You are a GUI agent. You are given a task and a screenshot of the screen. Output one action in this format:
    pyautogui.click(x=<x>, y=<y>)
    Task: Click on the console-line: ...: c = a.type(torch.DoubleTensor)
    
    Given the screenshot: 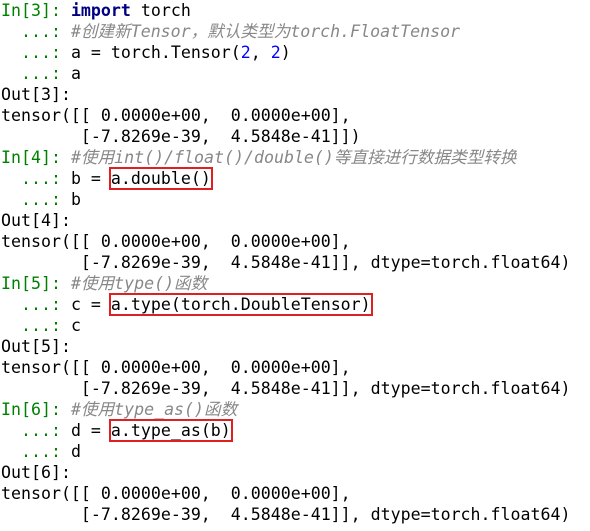 What is the action you would take?
    pyautogui.click(x=295, y=304)
    